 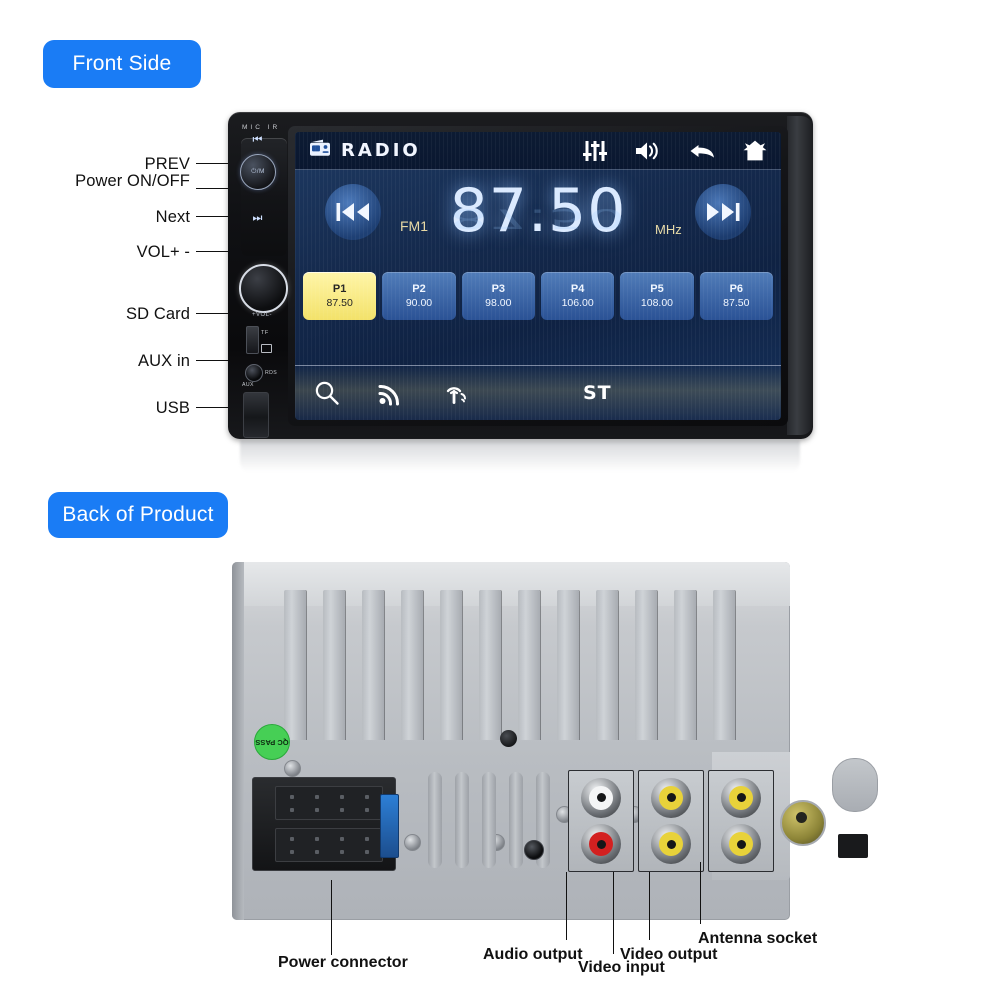 What do you see at coordinates (567, 906) in the screenshot?
I see `leader-line-audio-output` at bounding box center [567, 906].